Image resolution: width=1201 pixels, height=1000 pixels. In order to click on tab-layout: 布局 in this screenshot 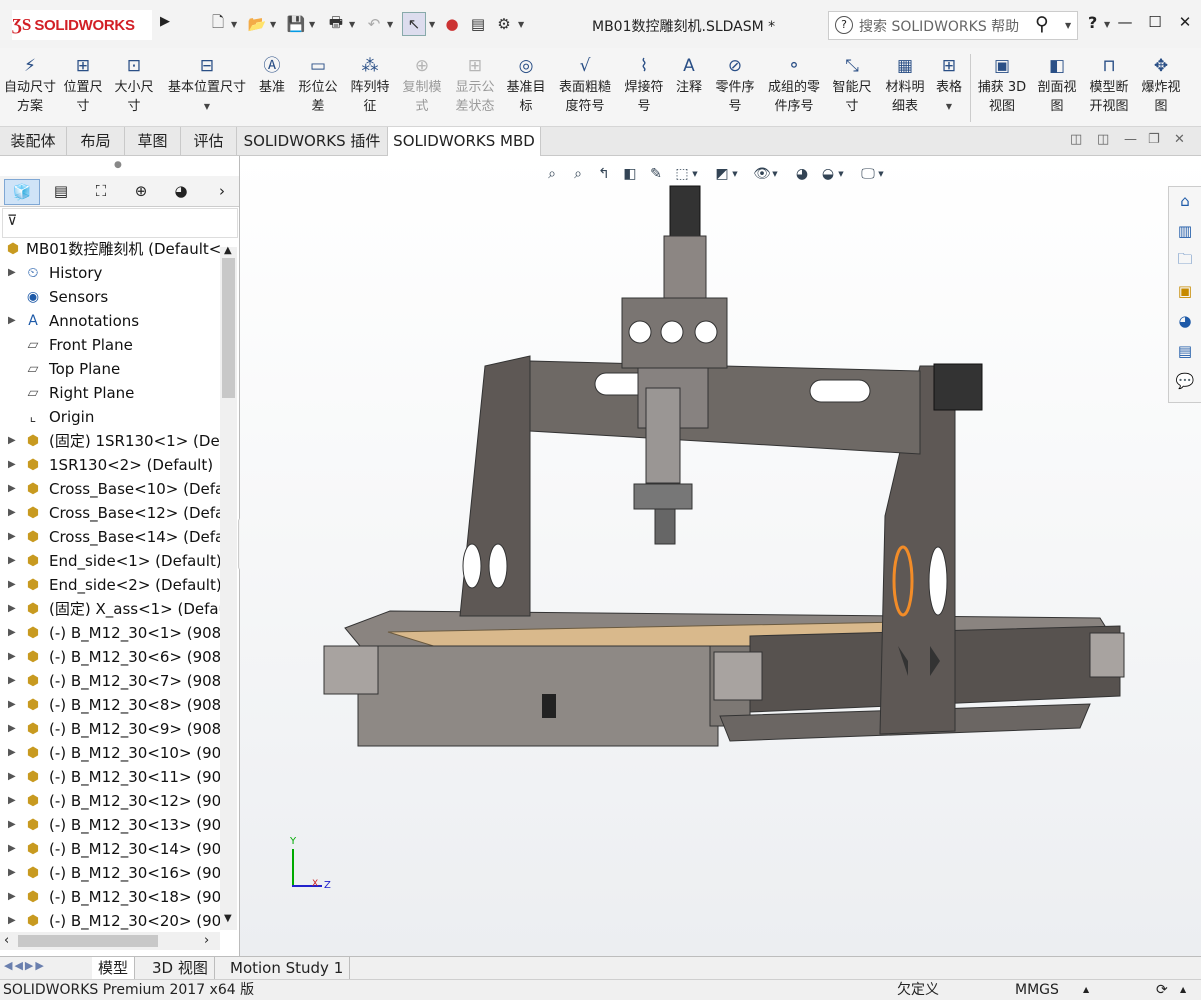, I will do `click(96, 141)`.